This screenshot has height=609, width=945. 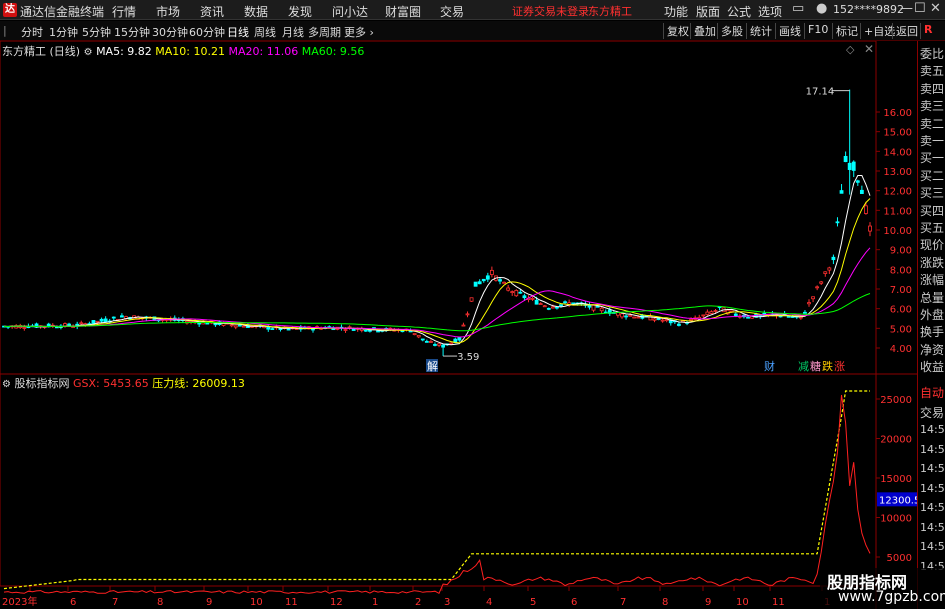 What do you see at coordinates (432, 366) in the screenshot?
I see `unlock-marker: 解` at bounding box center [432, 366].